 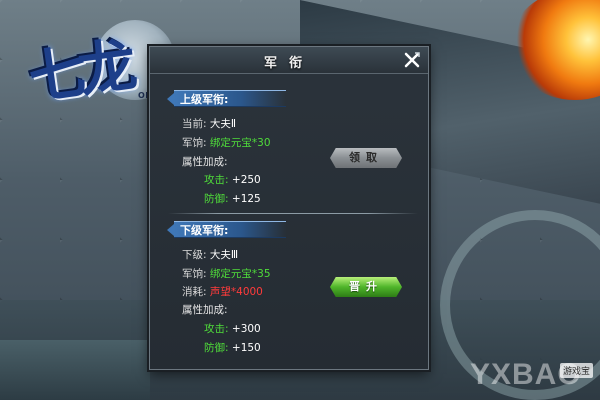 What do you see at coordinates (240, 143) in the screenshot?
I see `upper-salary-value: 绑定元宝*30` at bounding box center [240, 143].